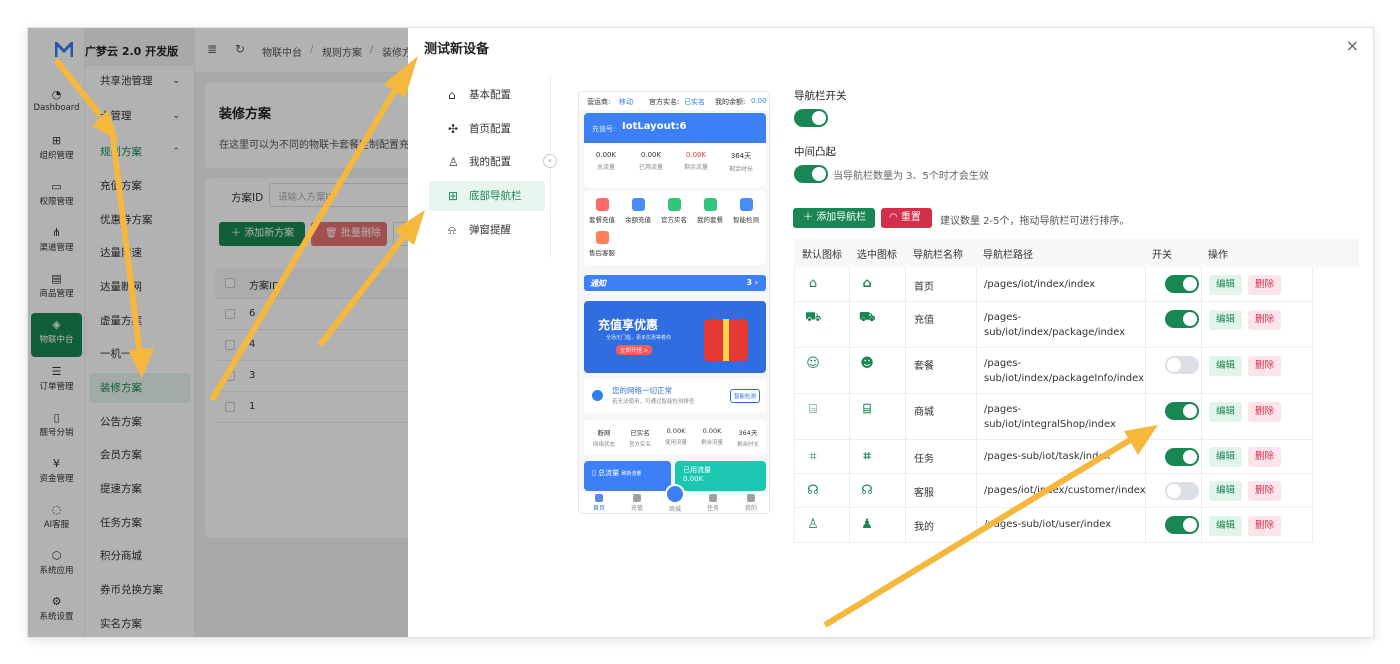 The width and height of the screenshot is (1400, 664). I want to click on phone-used-flow: 已用流量 0.00K, so click(720, 476).